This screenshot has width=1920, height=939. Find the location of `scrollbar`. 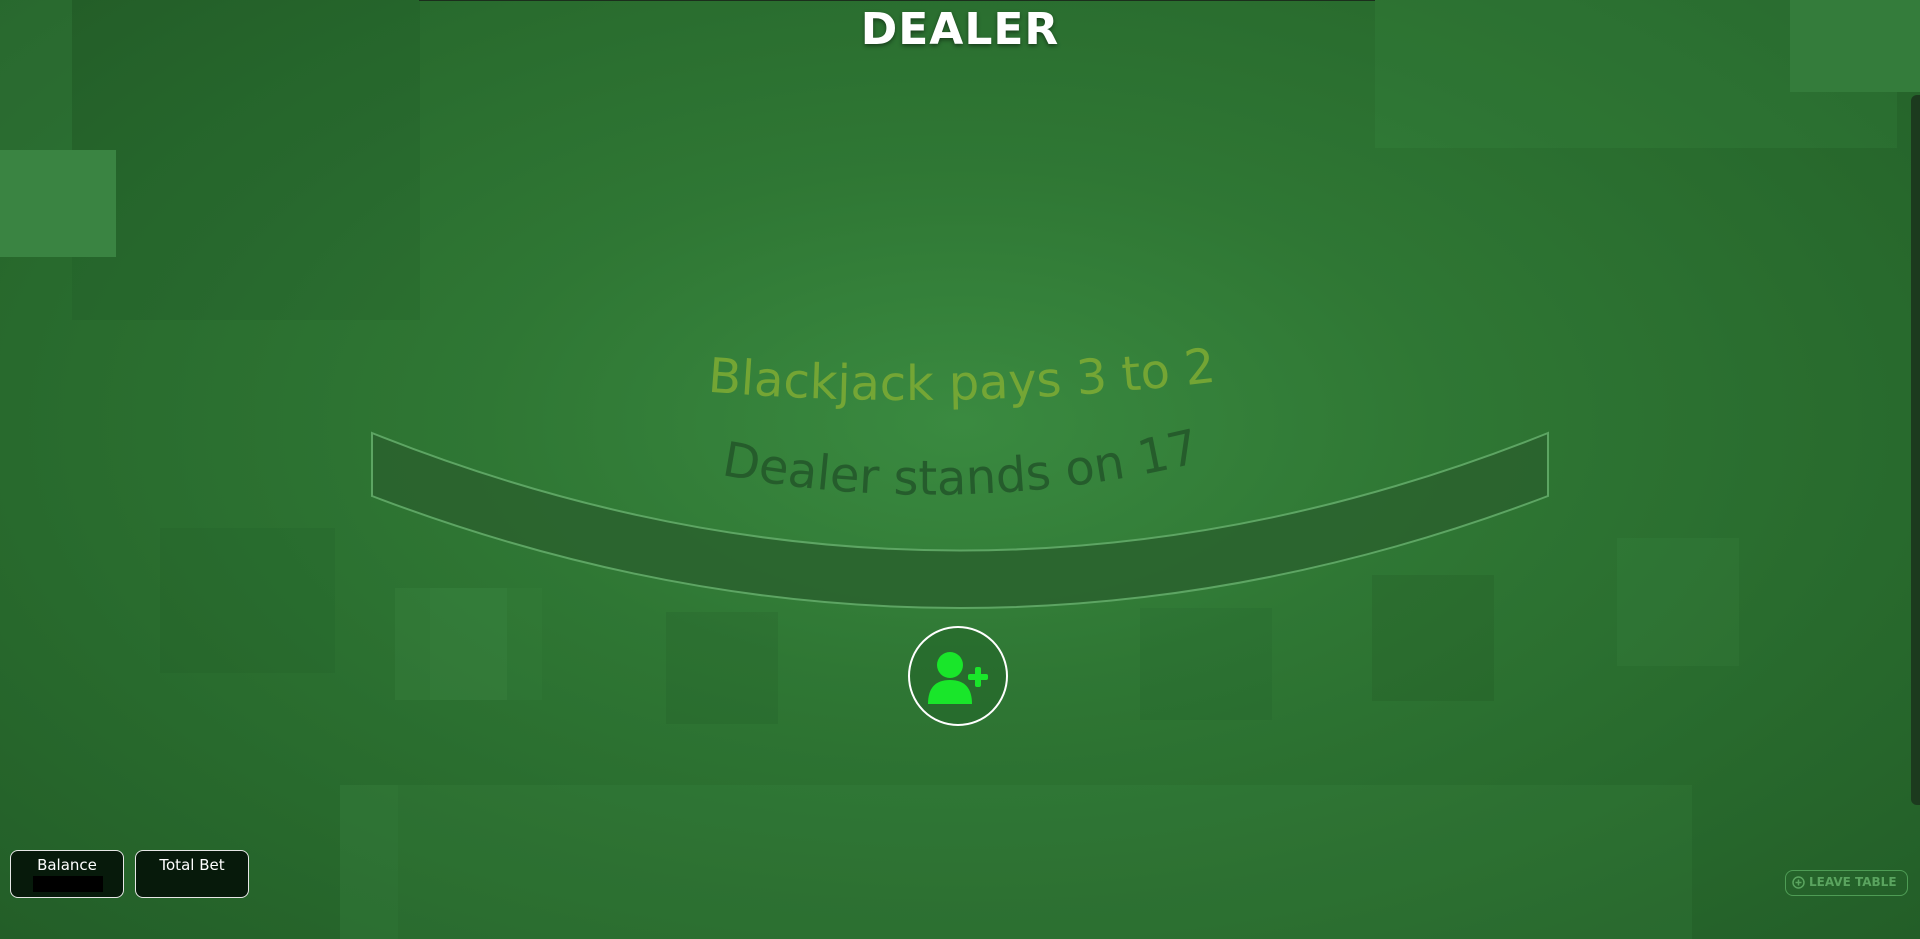

scrollbar is located at coordinates (1915, 450).